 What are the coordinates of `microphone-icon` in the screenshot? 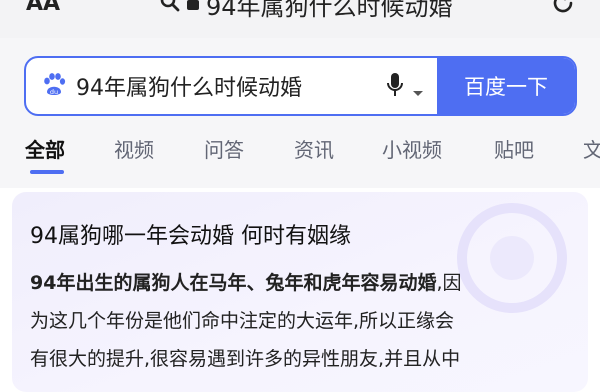 It's located at (395, 87).